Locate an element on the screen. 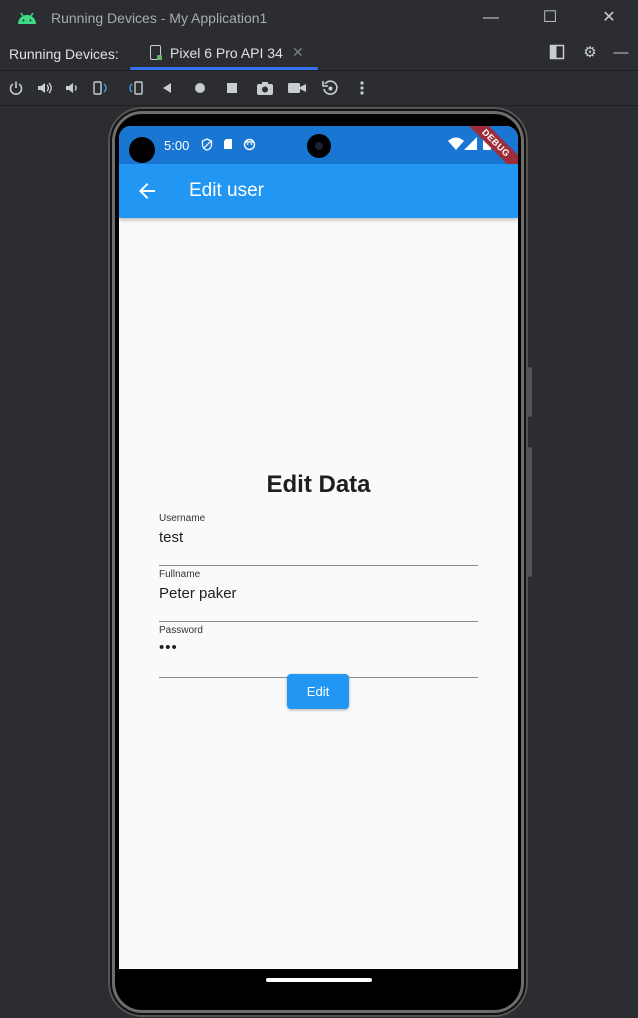 This screenshot has width=638, height=1018. status-sdcard-icon is located at coordinates (228, 145).